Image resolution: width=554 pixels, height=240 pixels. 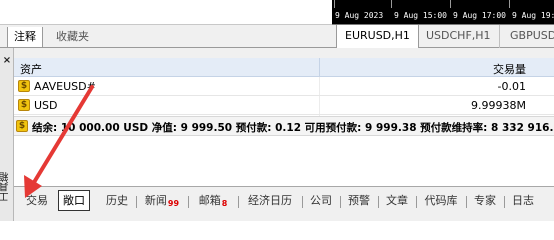 What do you see at coordinates (511, 86) in the screenshot?
I see `asset-volume: -0.01` at bounding box center [511, 86].